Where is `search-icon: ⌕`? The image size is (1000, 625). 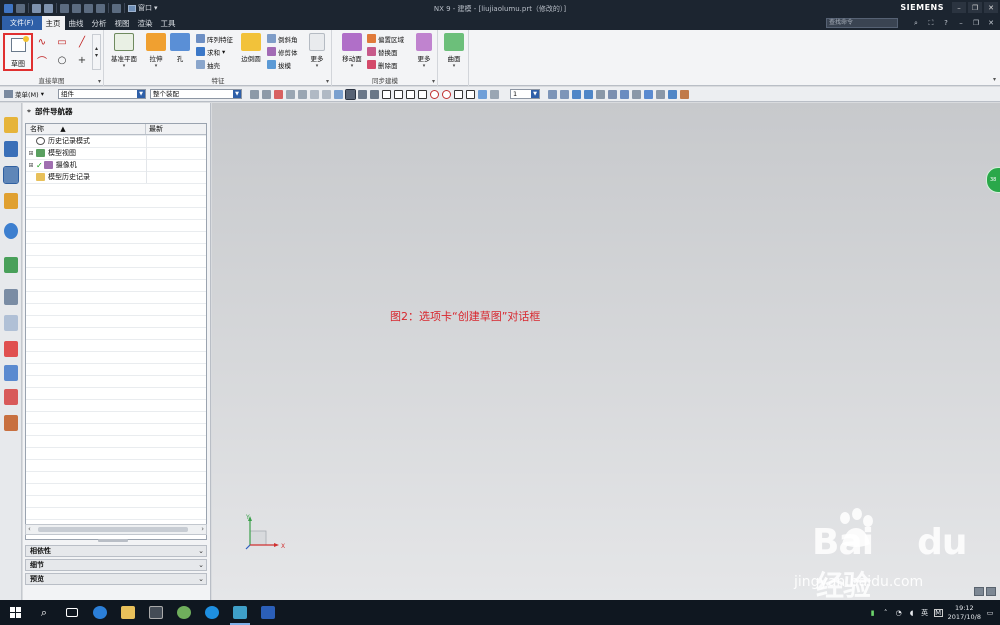 search-icon: ⌕ is located at coordinates (916, 23).